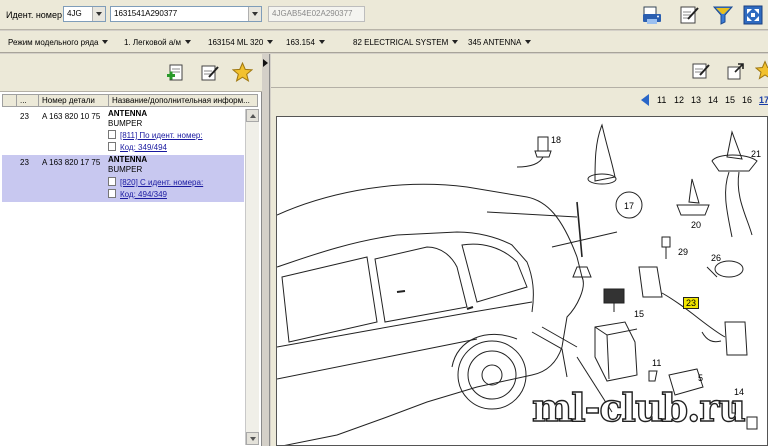  Describe the element at coordinates (241, 42) in the screenshot. I see `crumb-model: 163154 ML 320` at that location.